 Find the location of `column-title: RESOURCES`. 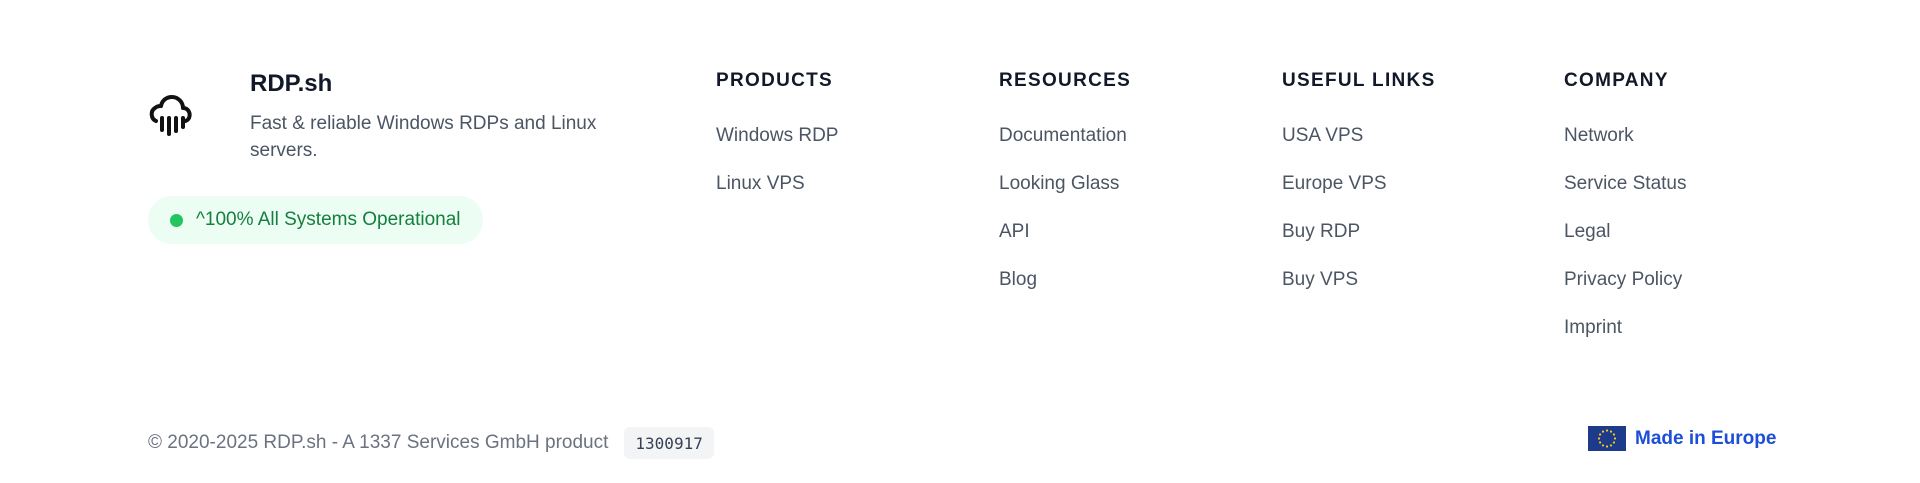

column-title: RESOURCES is located at coordinates (1065, 80).